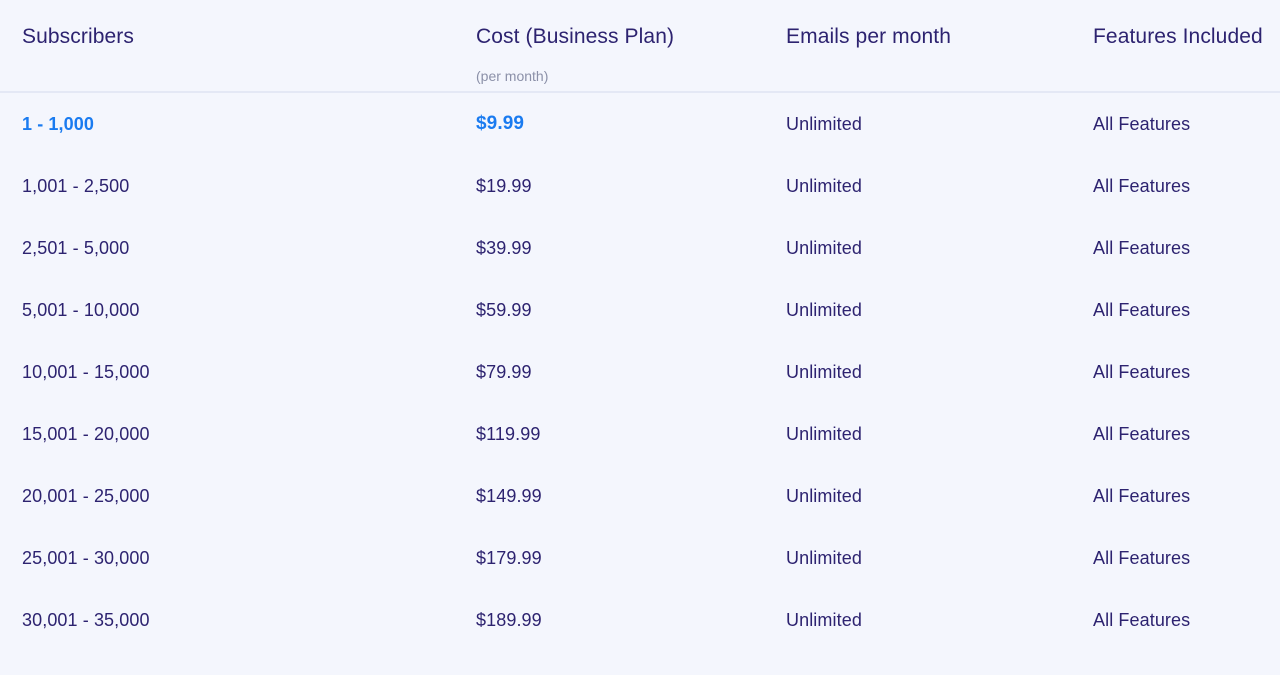  Describe the element at coordinates (81, 310) in the screenshot. I see `cell-subscribers: 5,001 - 10,000` at that location.